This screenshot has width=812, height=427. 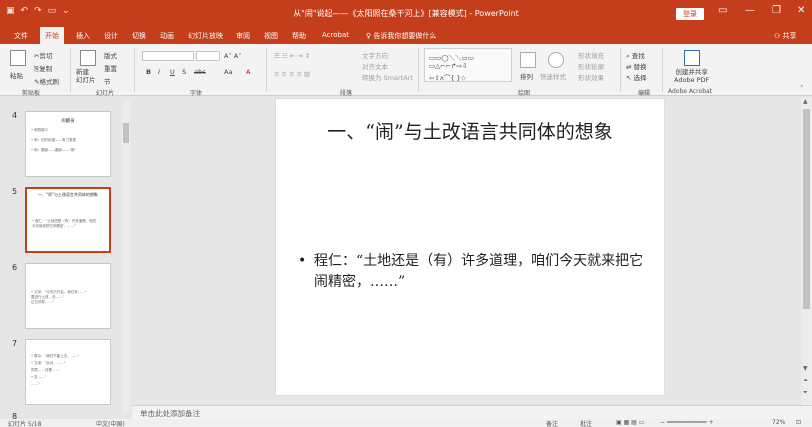 I want to click on replace-button: ⇄ 替换, so click(x=636, y=66).